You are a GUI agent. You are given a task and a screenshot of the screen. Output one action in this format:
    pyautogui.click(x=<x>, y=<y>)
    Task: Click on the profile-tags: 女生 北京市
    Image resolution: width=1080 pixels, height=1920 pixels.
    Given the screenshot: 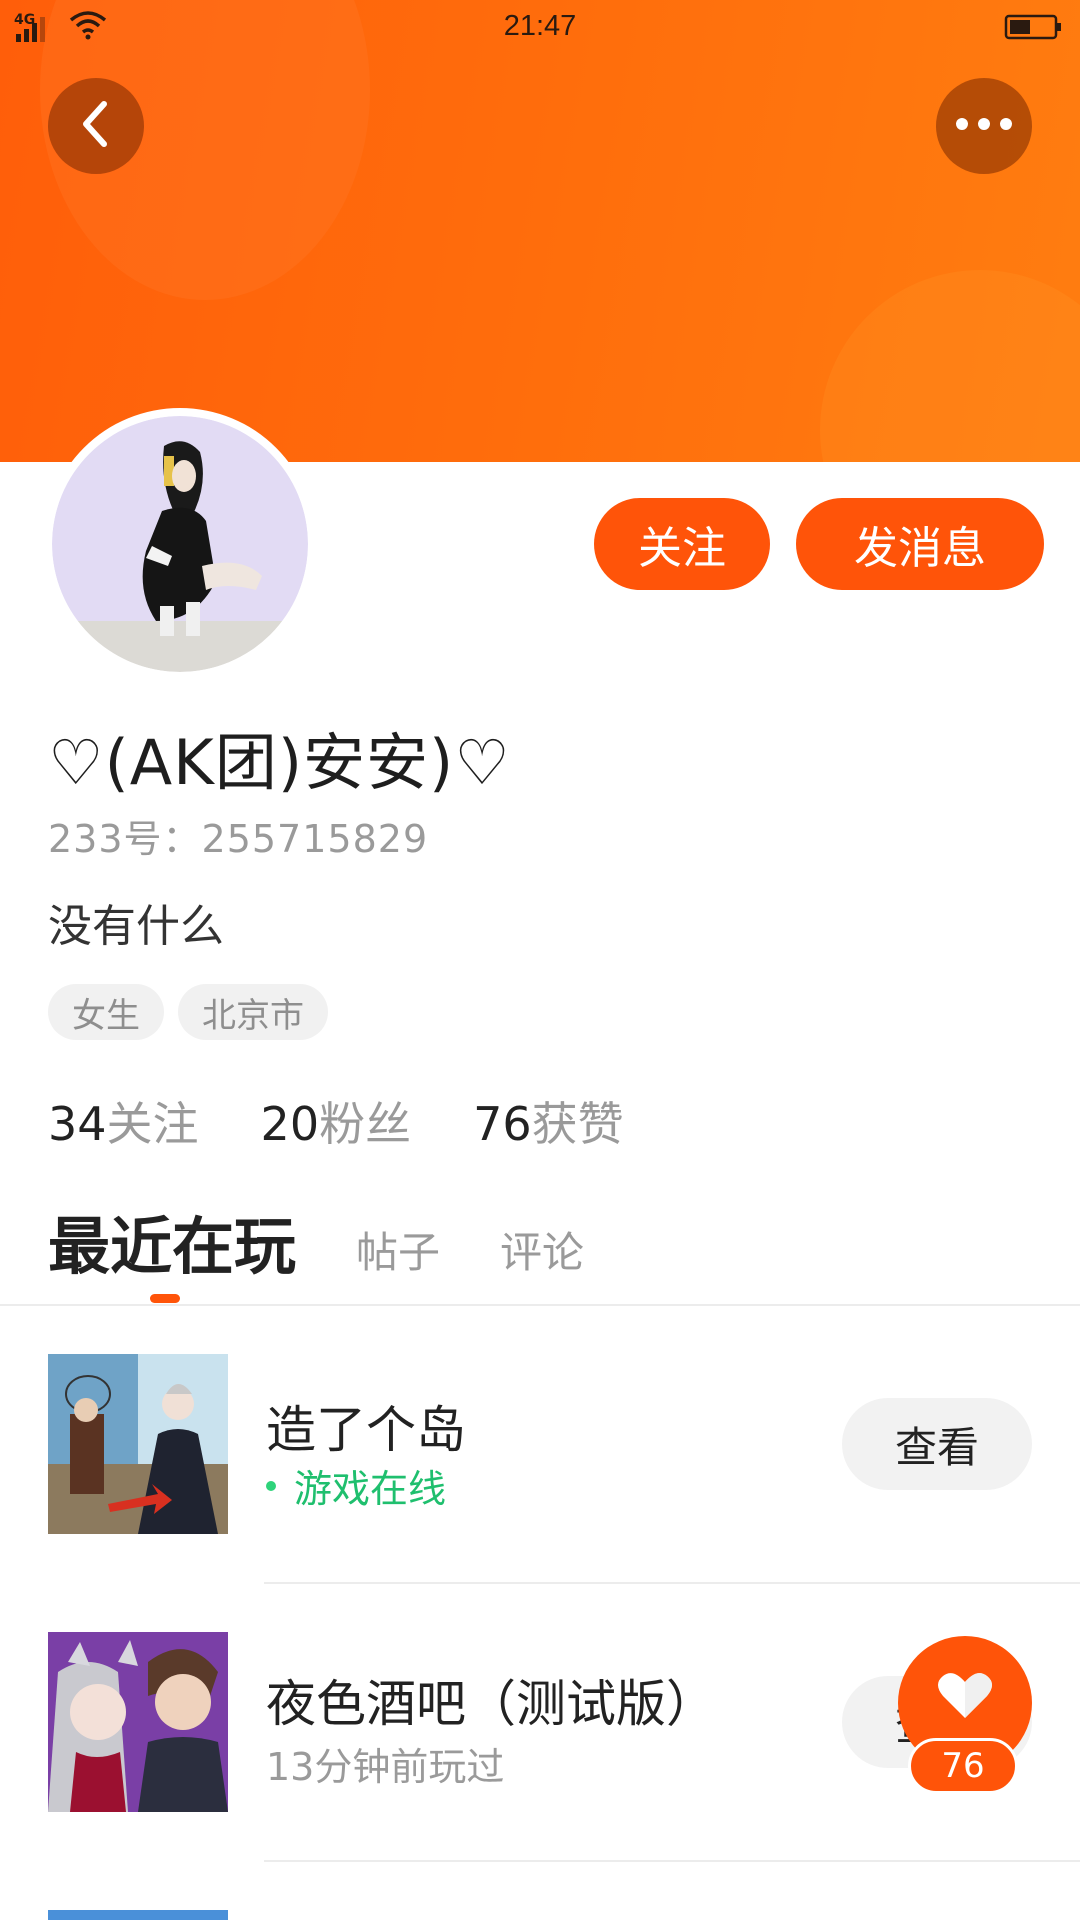 What is the action you would take?
    pyautogui.click(x=188, y=1012)
    